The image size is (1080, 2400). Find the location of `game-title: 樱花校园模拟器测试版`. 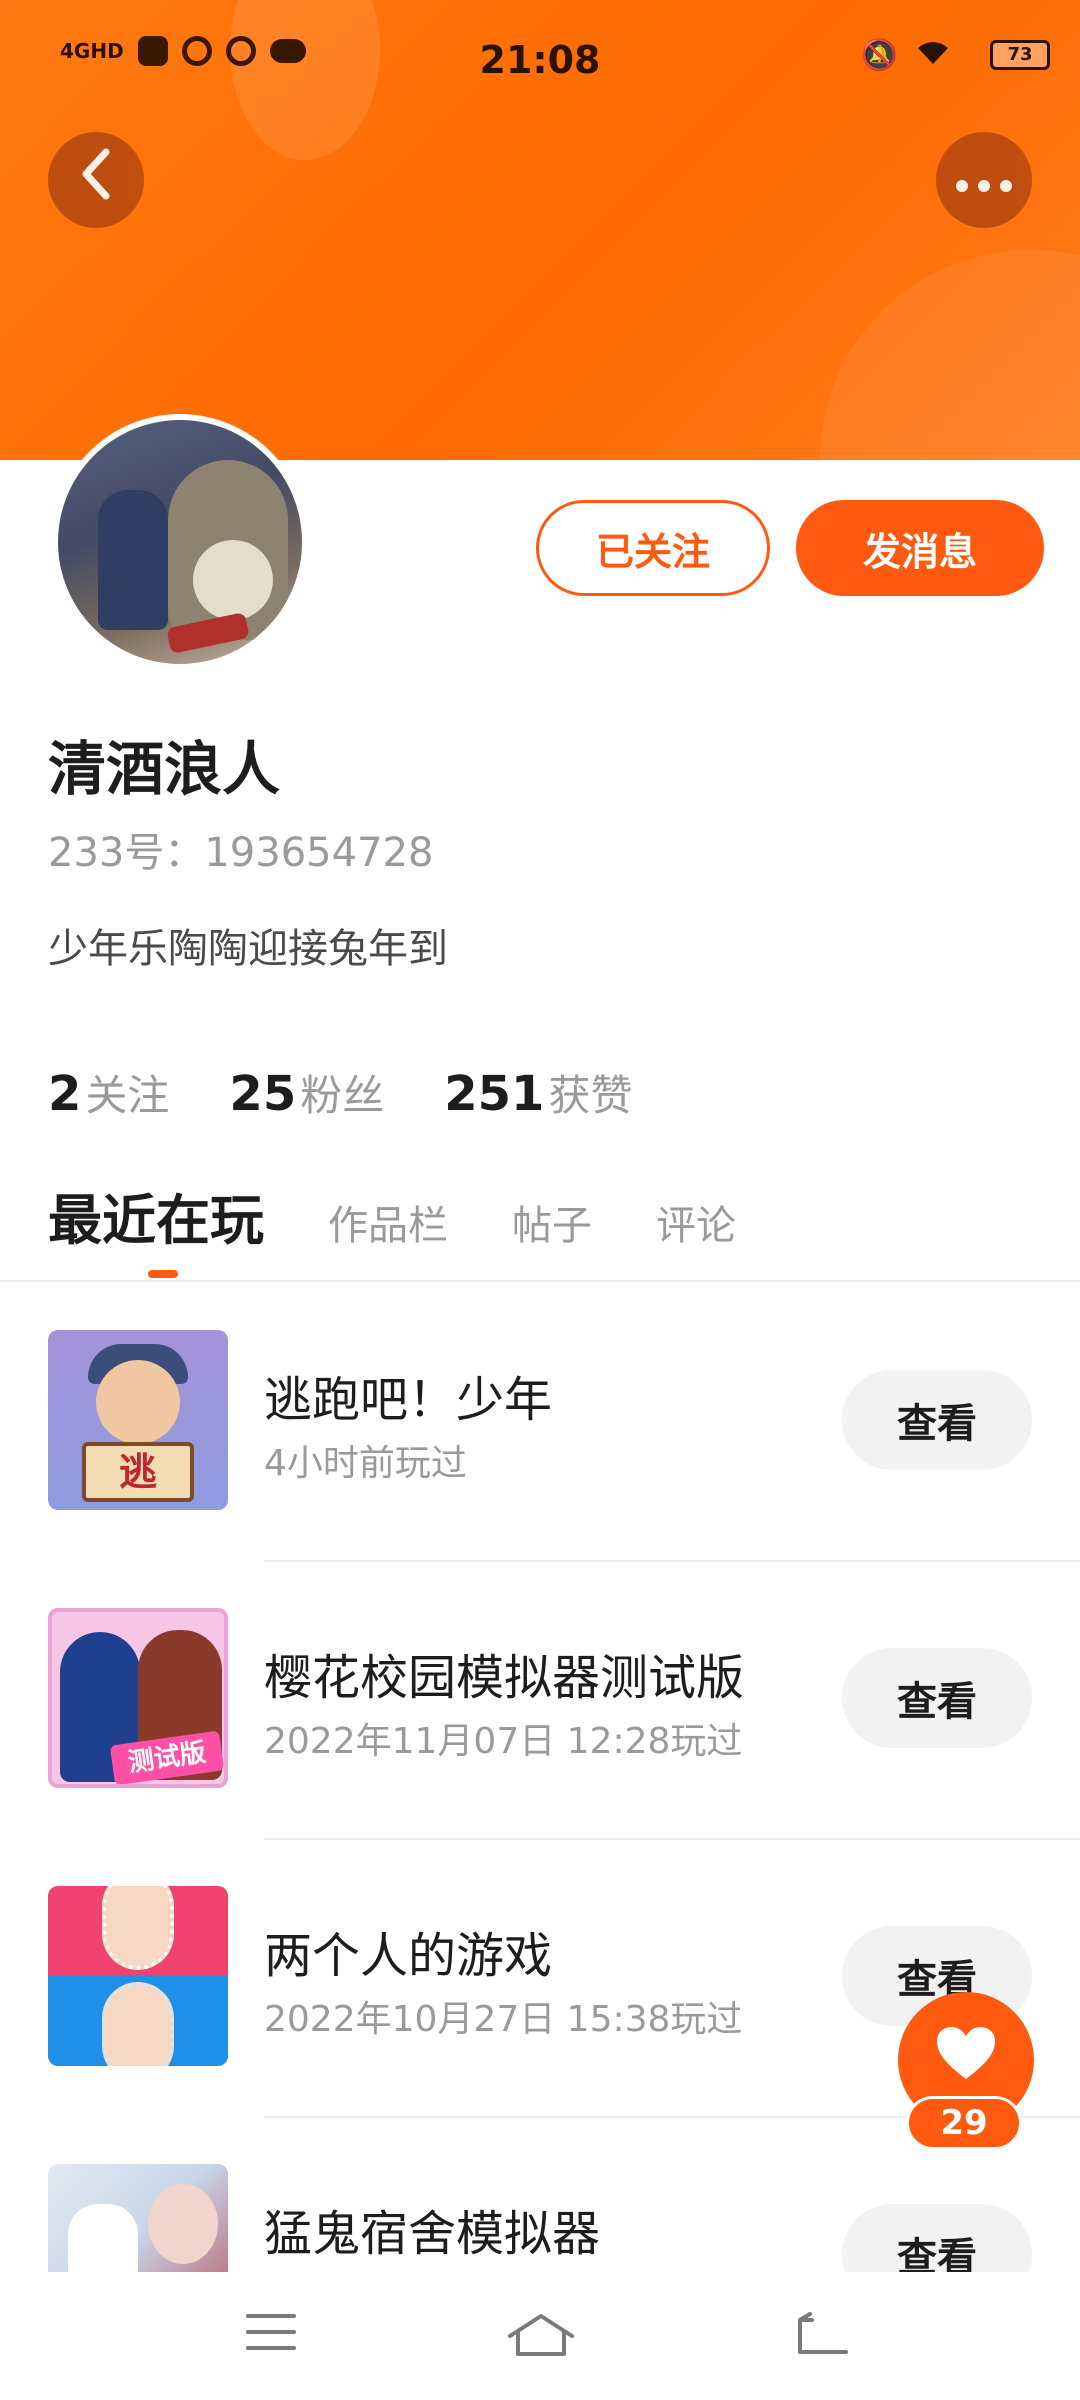

game-title: 樱花校园模拟器测试版 is located at coordinates (504, 1678).